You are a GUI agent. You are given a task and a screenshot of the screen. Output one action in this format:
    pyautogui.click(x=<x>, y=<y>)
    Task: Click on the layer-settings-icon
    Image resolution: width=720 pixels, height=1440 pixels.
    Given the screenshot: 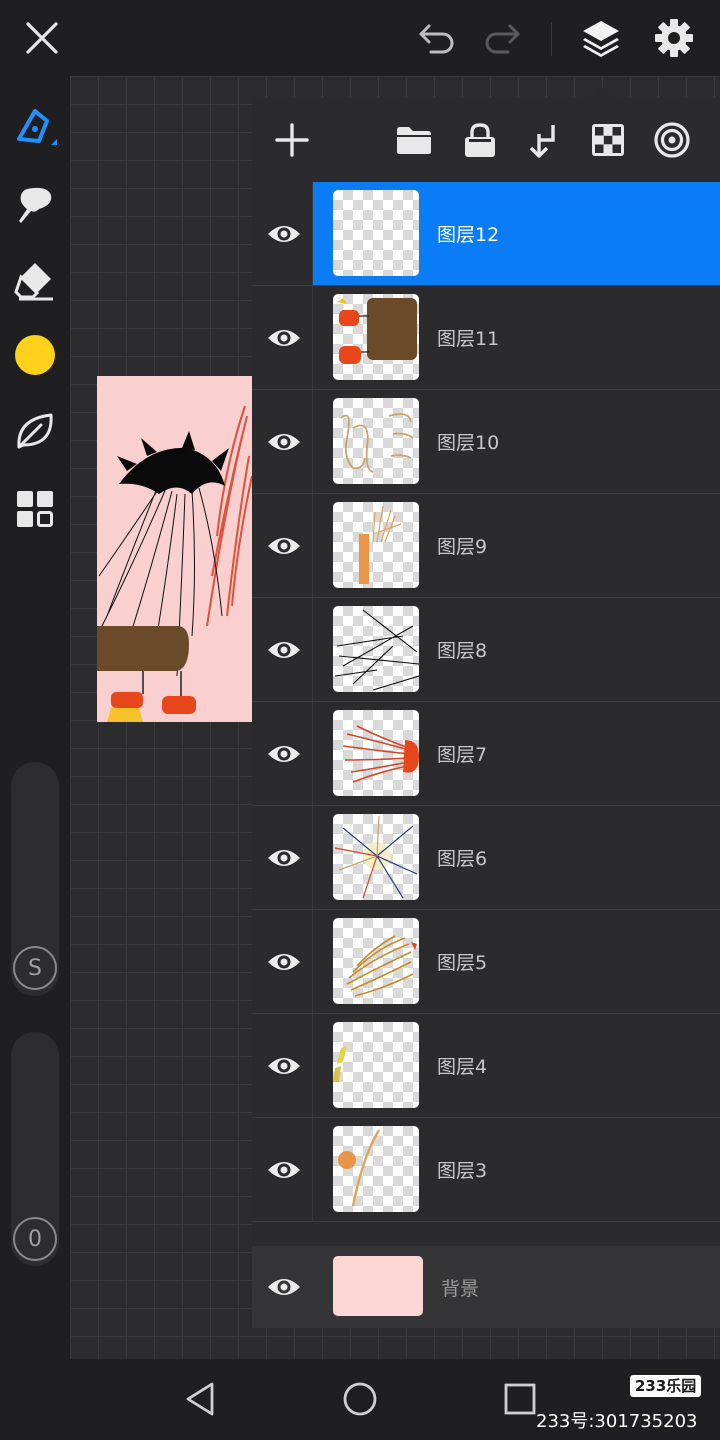 What is the action you would take?
    pyautogui.click(x=672, y=140)
    